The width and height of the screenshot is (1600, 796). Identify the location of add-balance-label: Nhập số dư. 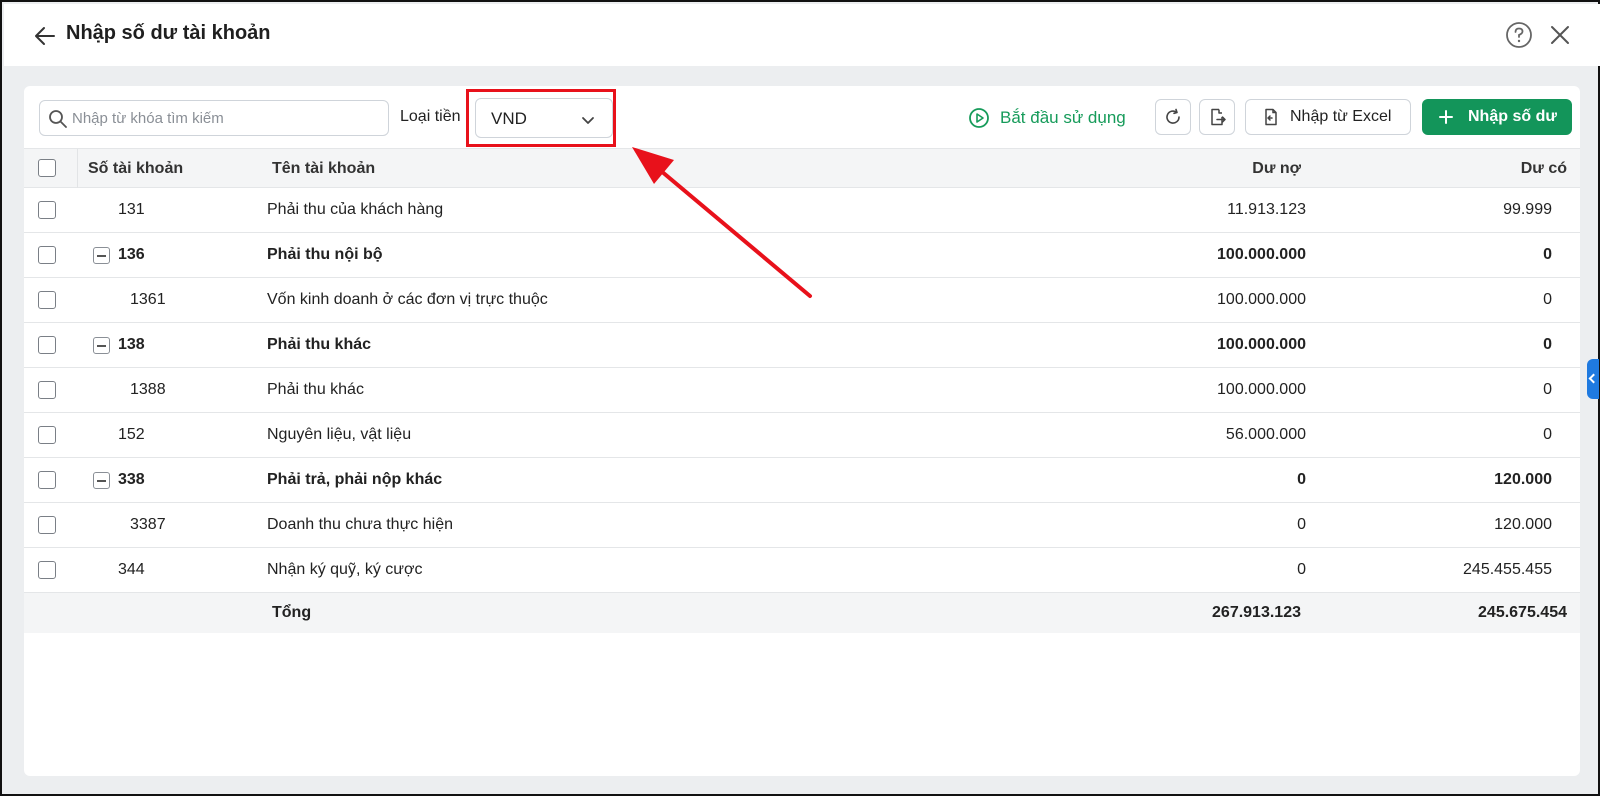
(1512, 116).